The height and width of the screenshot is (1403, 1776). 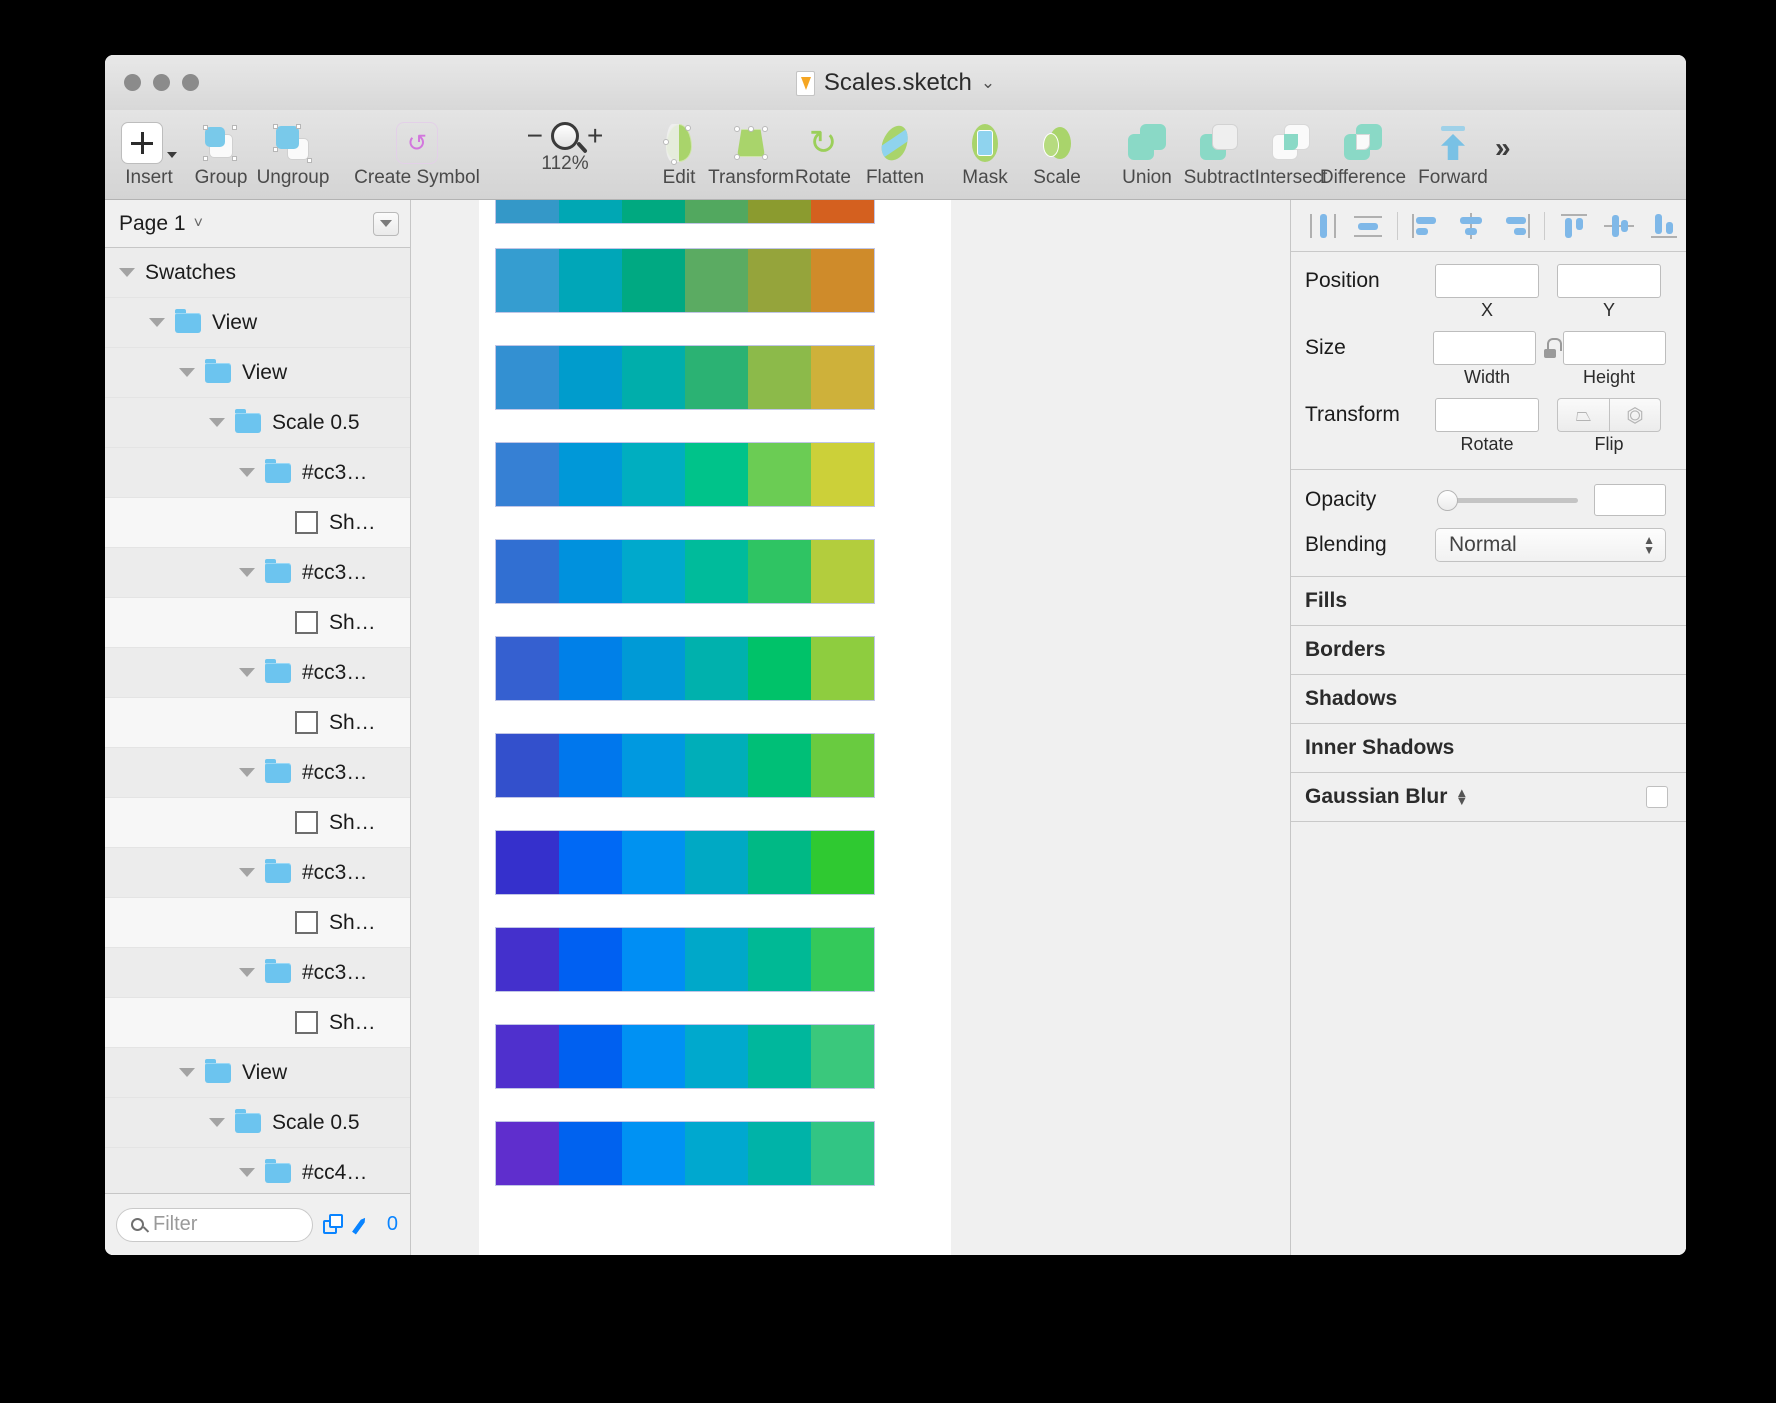 I want to click on lock-icon, so click(x=1551, y=348).